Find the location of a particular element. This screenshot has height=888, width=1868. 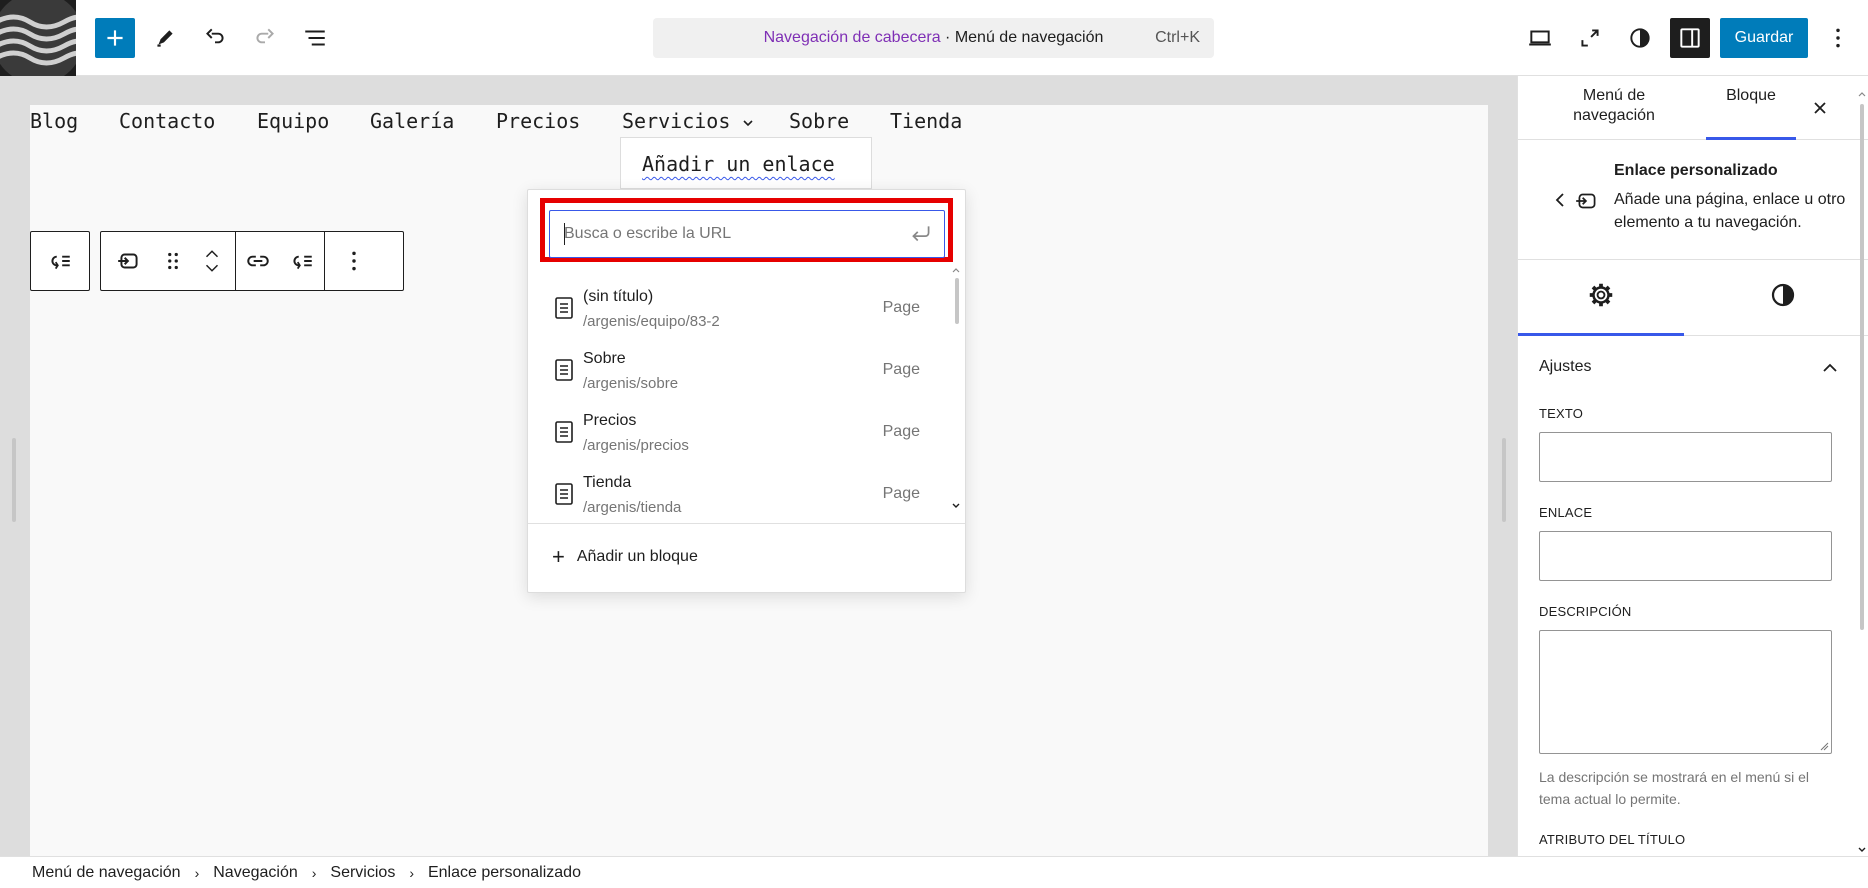

styles-button is located at coordinates (1640, 38).